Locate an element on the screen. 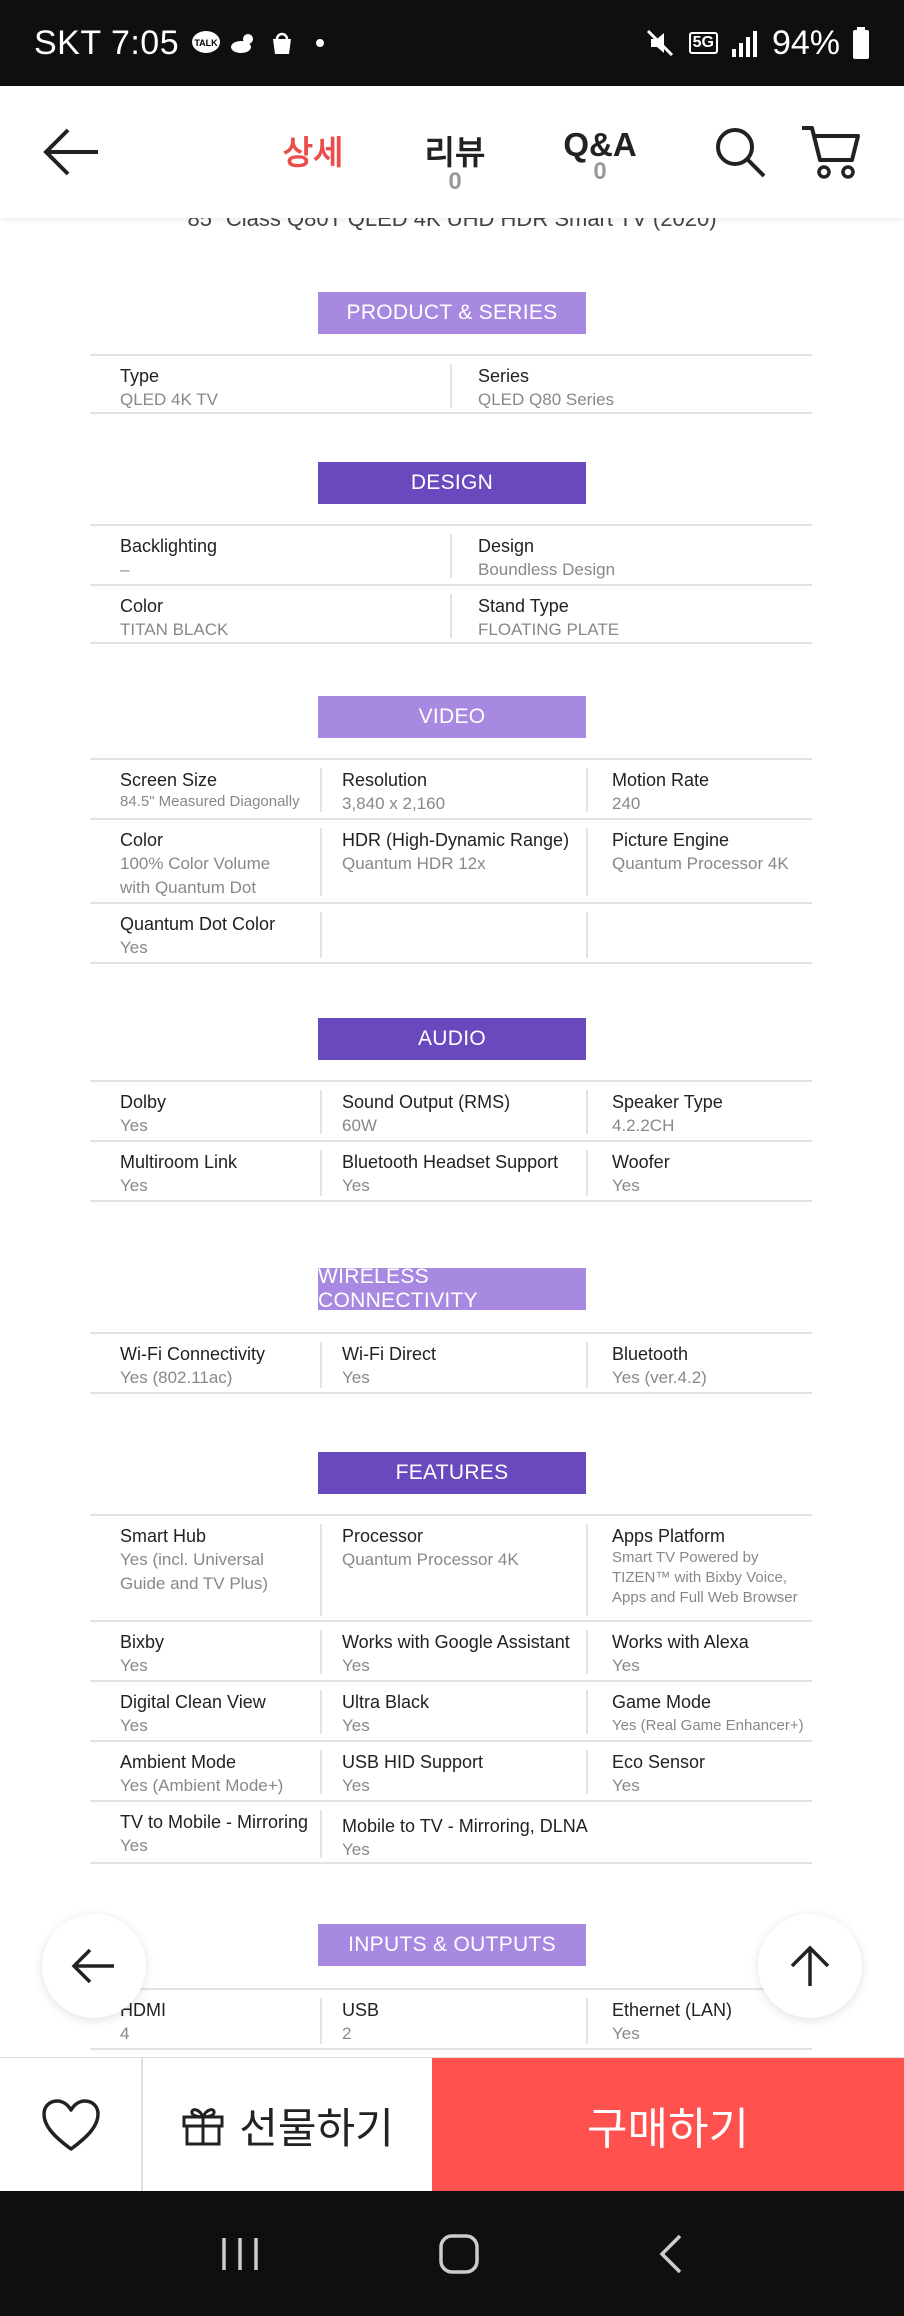 This screenshot has width=904, height=2316. scroll-top-button is located at coordinates (810, 1966).